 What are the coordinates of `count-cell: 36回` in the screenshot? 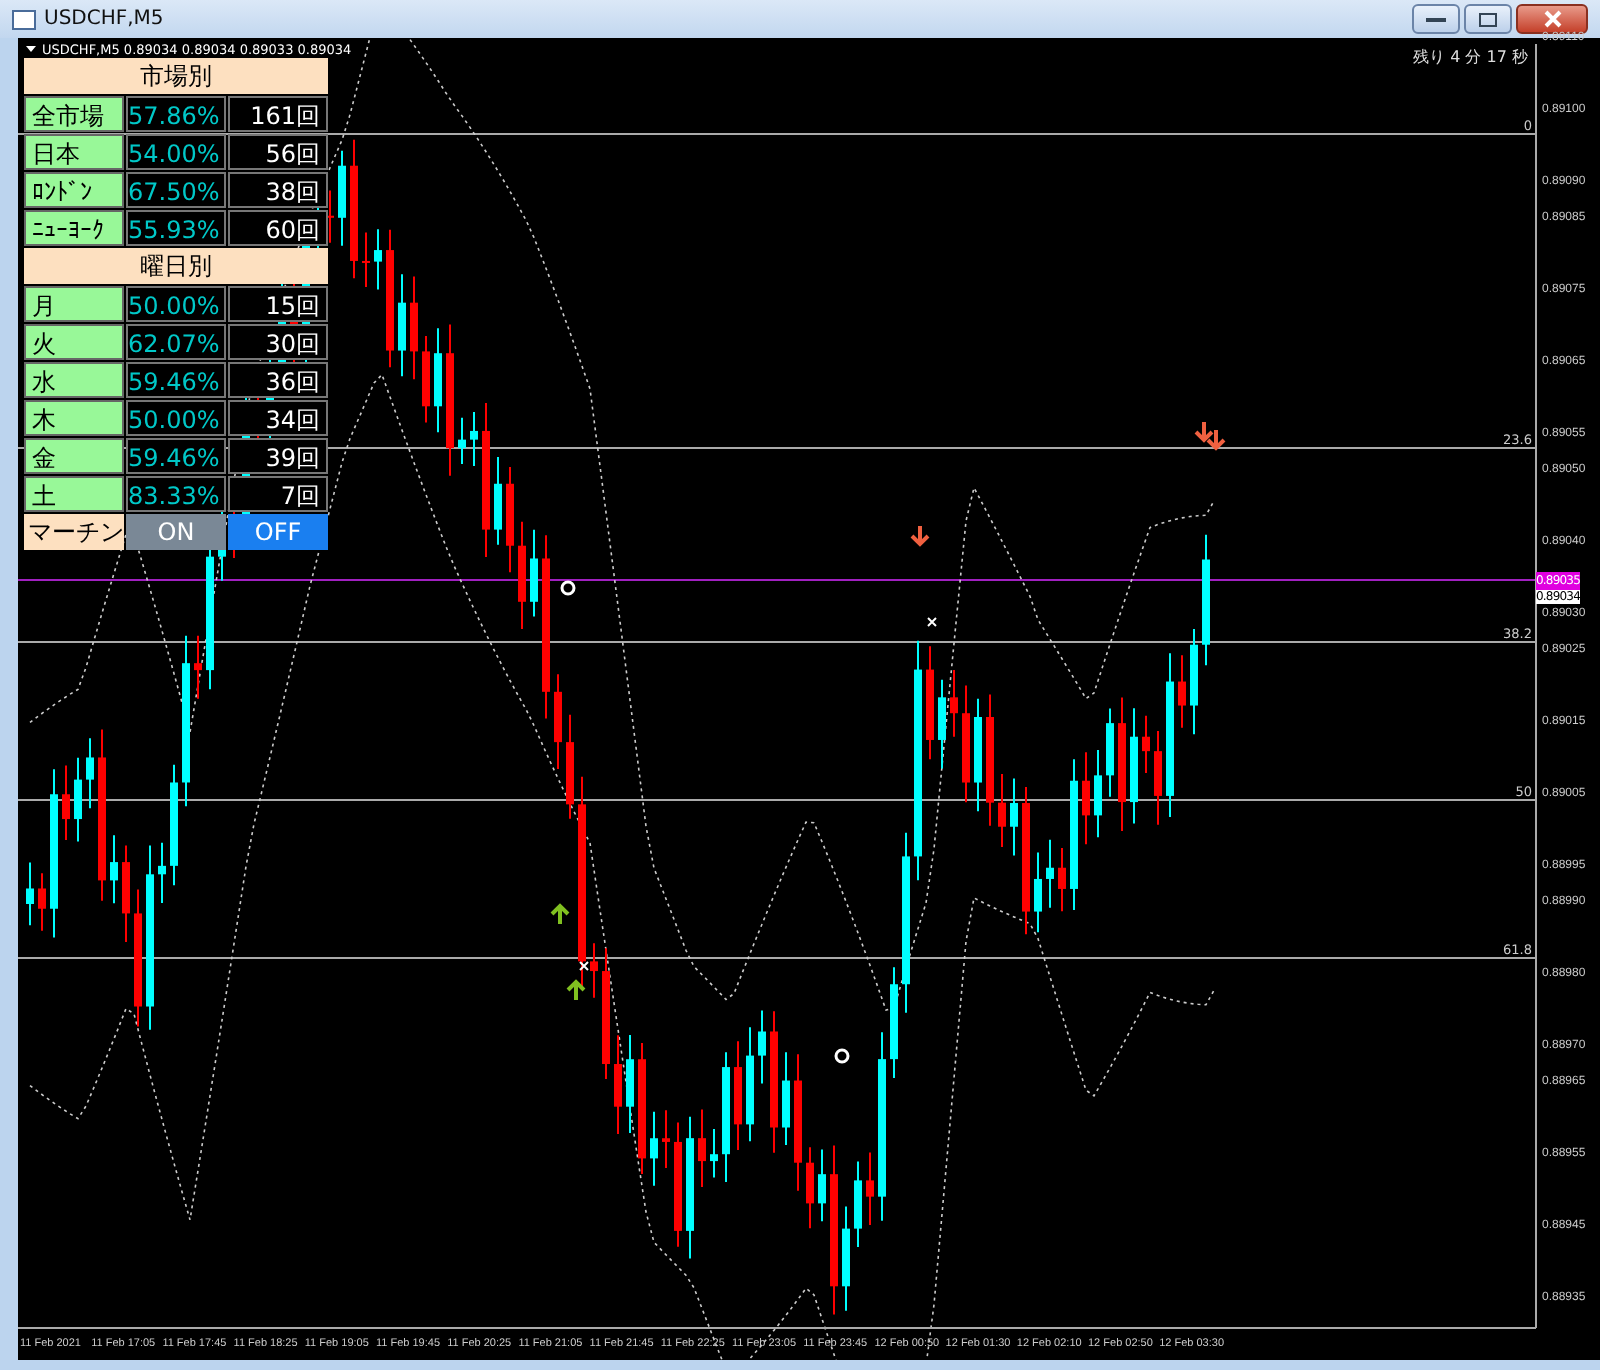 It's located at (278, 380).